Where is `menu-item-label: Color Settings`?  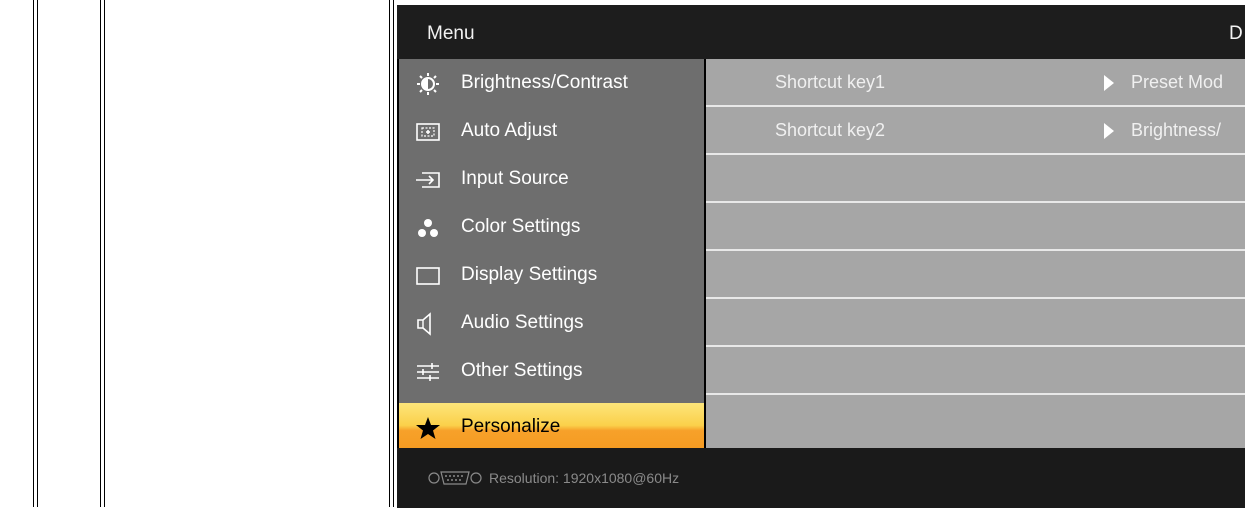
menu-item-label: Color Settings is located at coordinates (521, 226).